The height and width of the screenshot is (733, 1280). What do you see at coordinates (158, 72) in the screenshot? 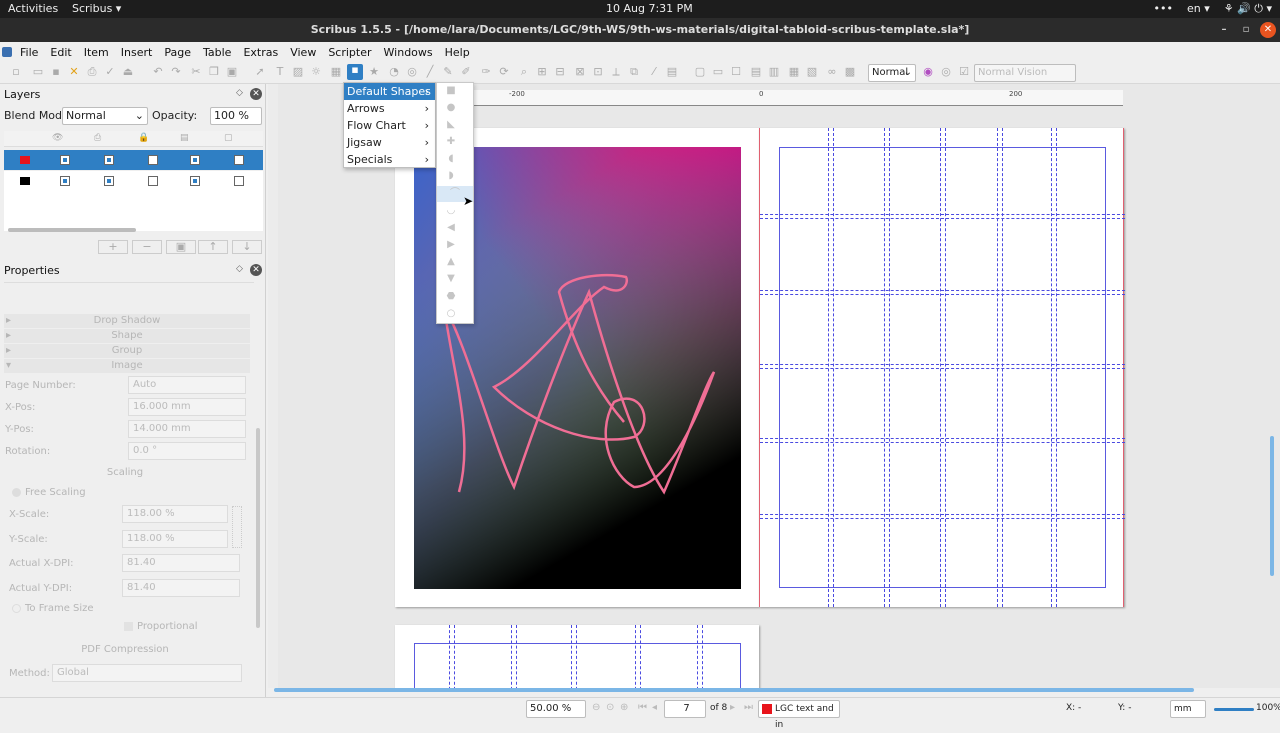
I see `undo-icon: ↶` at bounding box center [158, 72].